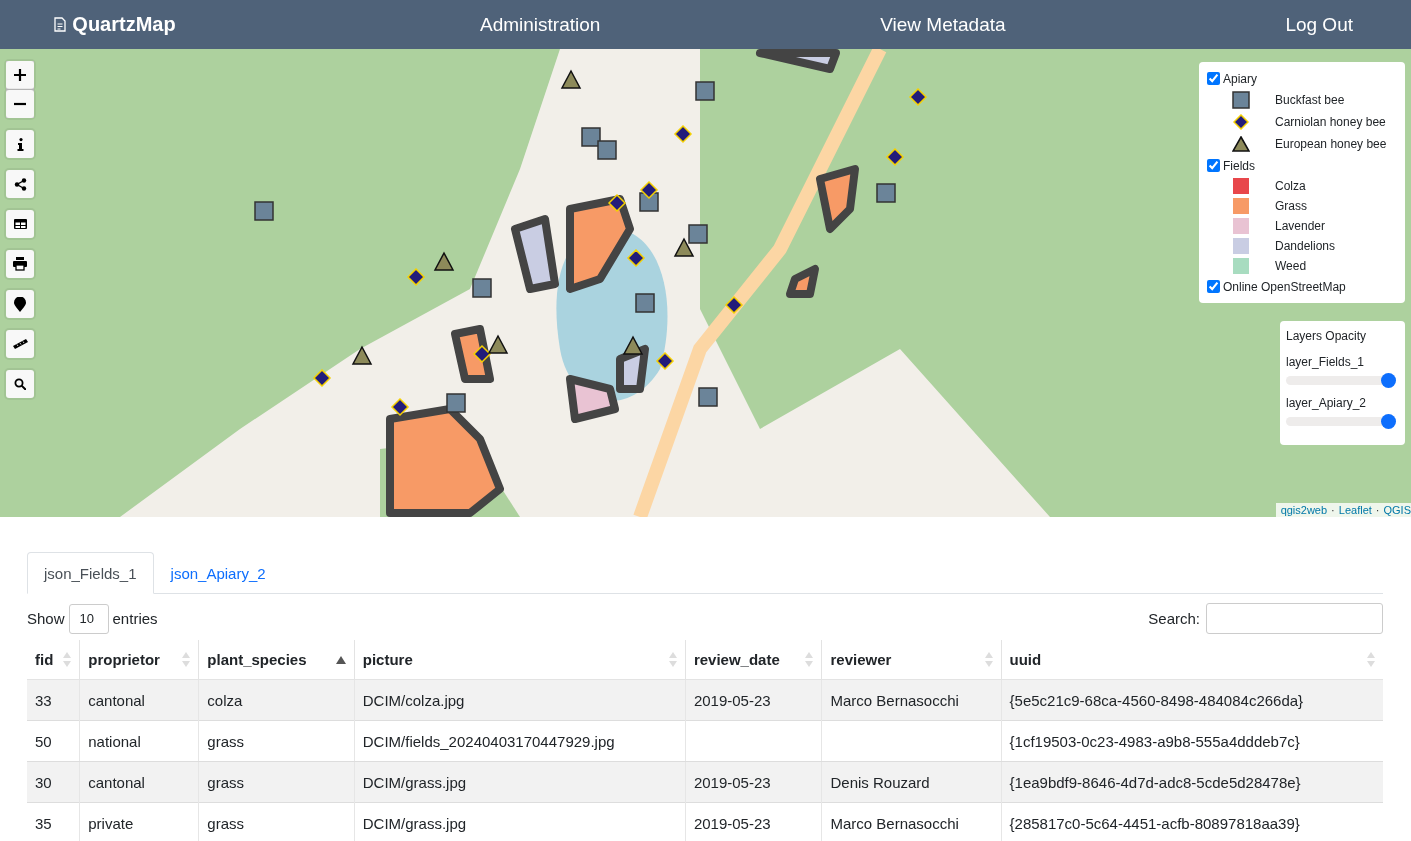 Image resolution: width=1411 pixels, height=841 pixels. Describe the element at coordinates (1241, 144) in the screenshot. I see `triangle-symbol-icon` at that location.